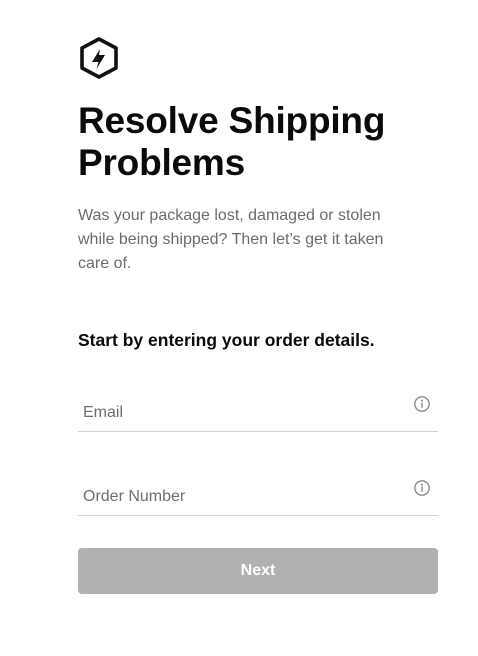 The width and height of the screenshot is (478, 656). I want to click on order-number-field, so click(240, 497).